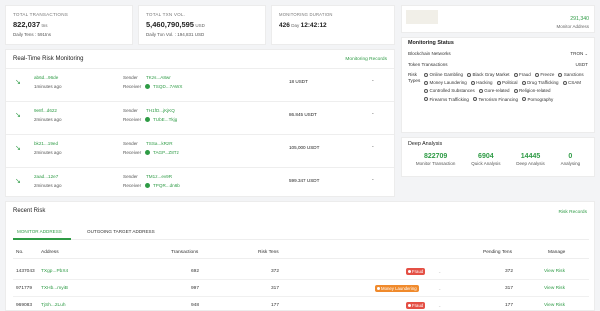 The image size is (600, 311). What do you see at coordinates (298, 81) in the screenshot?
I see `tx-amount: 18 USDT` at bounding box center [298, 81].